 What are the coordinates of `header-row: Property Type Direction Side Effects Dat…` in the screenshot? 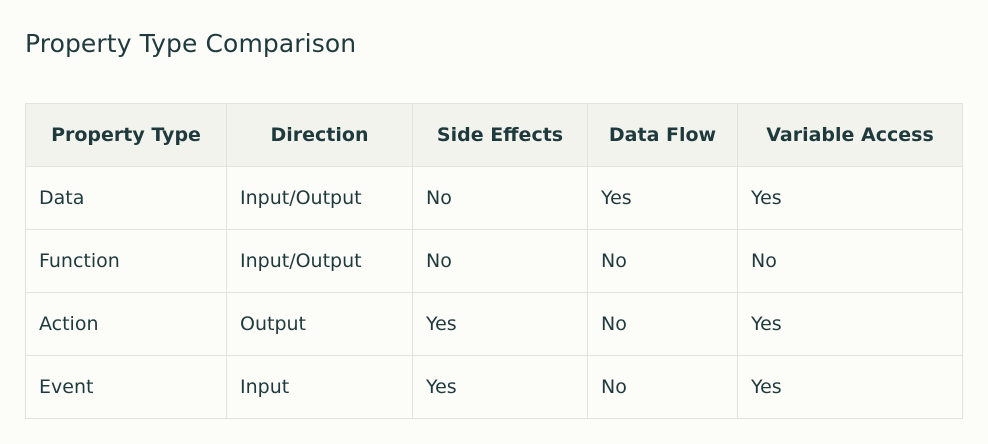 It's located at (494, 135).